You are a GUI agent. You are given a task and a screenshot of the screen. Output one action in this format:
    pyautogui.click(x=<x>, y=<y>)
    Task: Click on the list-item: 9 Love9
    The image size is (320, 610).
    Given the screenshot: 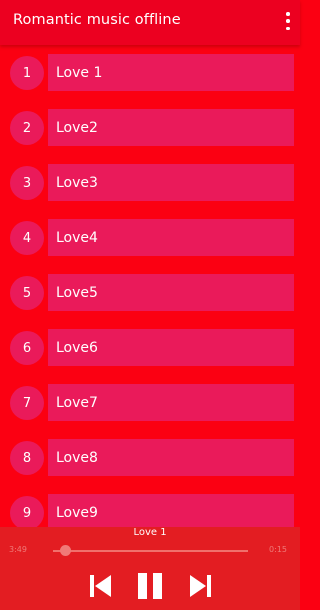 What is the action you would take?
    pyautogui.click(x=150, y=510)
    